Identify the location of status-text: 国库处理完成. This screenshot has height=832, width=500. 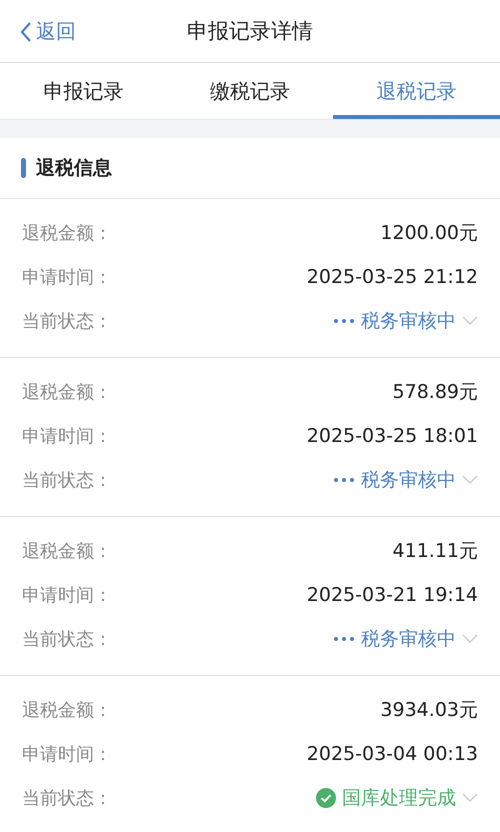
(399, 798).